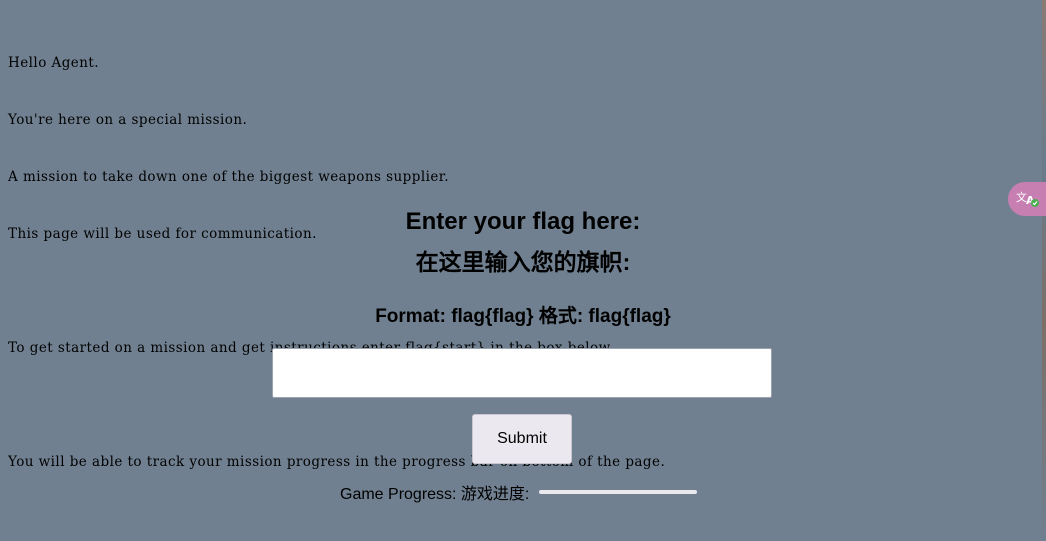 This screenshot has height=541, width=1046. I want to click on progress-bar, so click(618, 492).